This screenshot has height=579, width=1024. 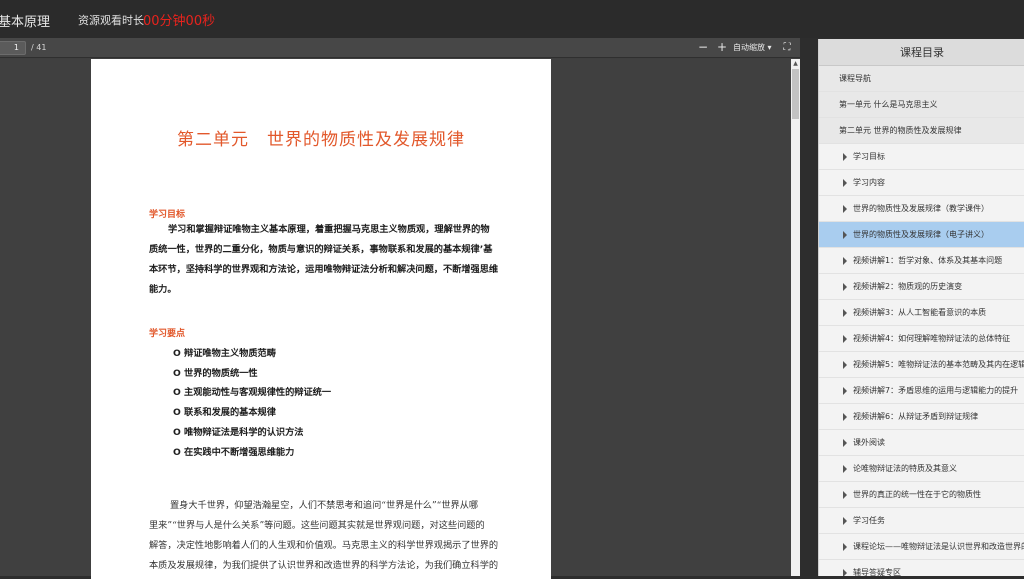 I want to click on outline-item: 第二单元 世界的物质性及发展规律, so click(x=921, y=131).